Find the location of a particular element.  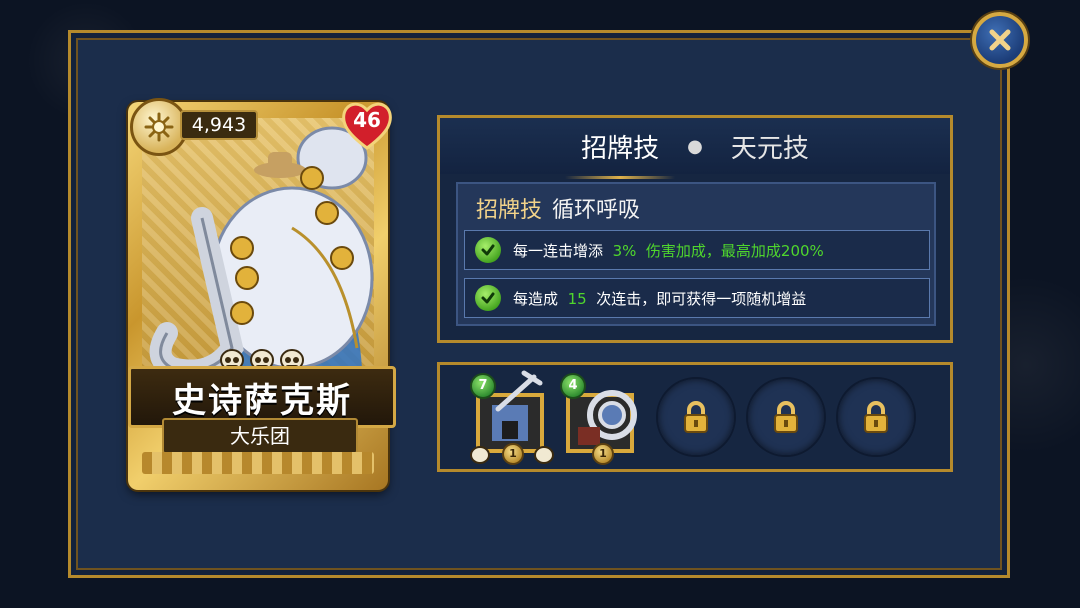

card-type: 大乐团 is located at coordinates (260, 436).